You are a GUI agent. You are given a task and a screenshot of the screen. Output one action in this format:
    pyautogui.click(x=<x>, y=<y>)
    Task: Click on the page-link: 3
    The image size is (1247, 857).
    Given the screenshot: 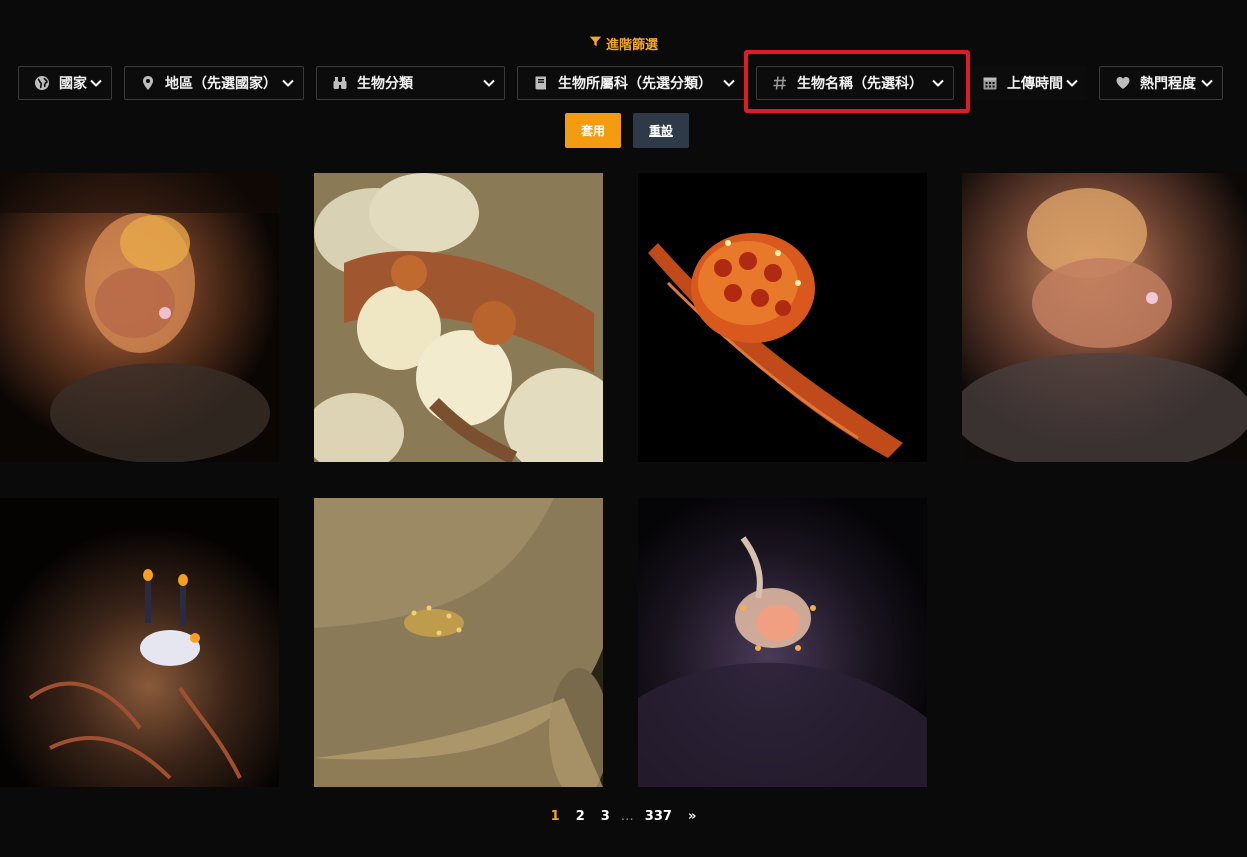 What is the action you would take?
    pyautogui.click(x=605, y=816)
    